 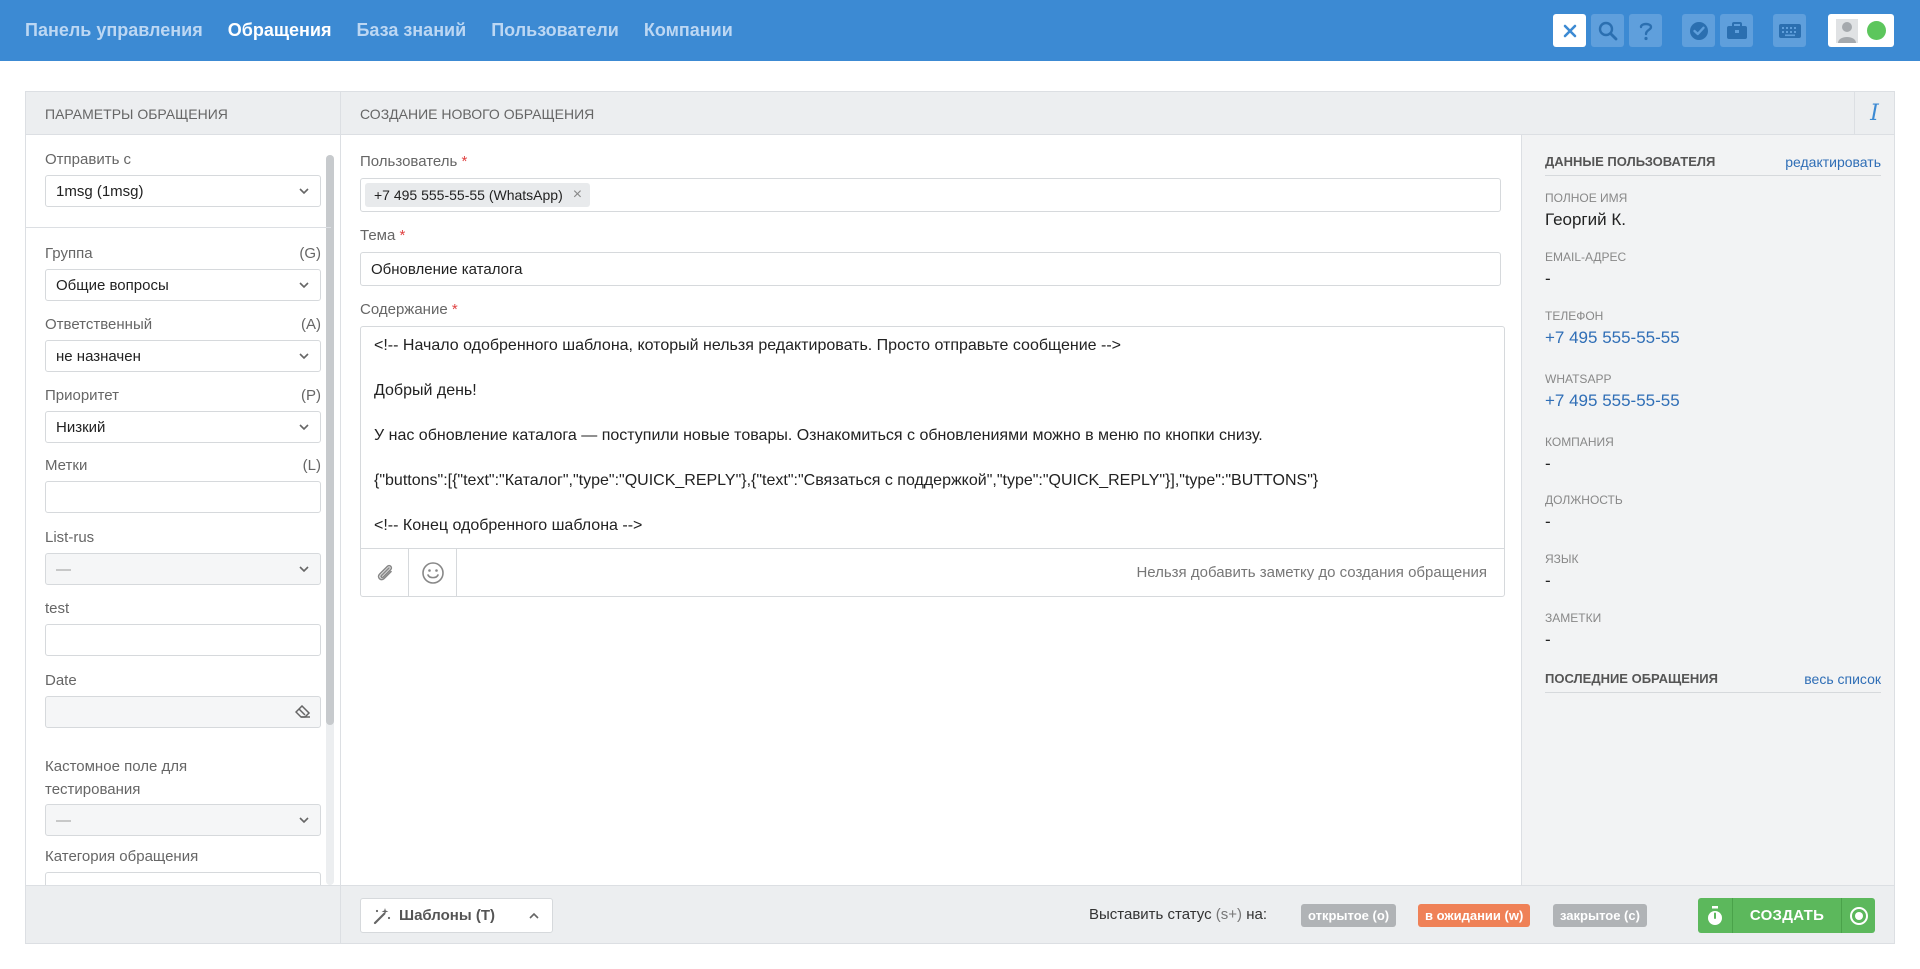 What do you see at coordinates (688, 30) in the screenshot?
I see `nav-companies: Компании` at bounding box center [688, 30].